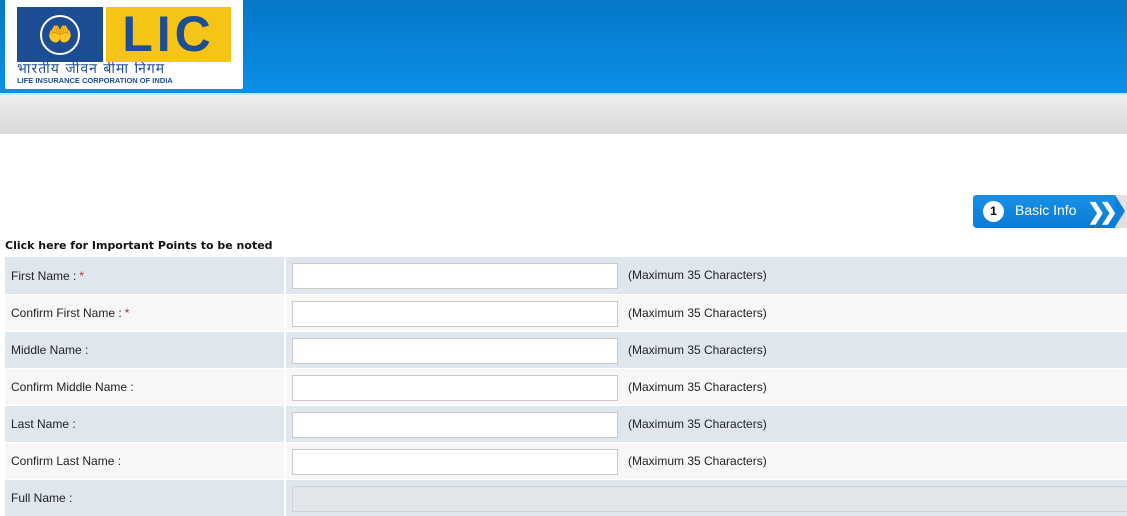 This screenshot has width=1127, height=516. What do you see at coordinates (43, 424) in the screenshot?
I see `label-text: Last Name :` at bounding box center [43, 424].